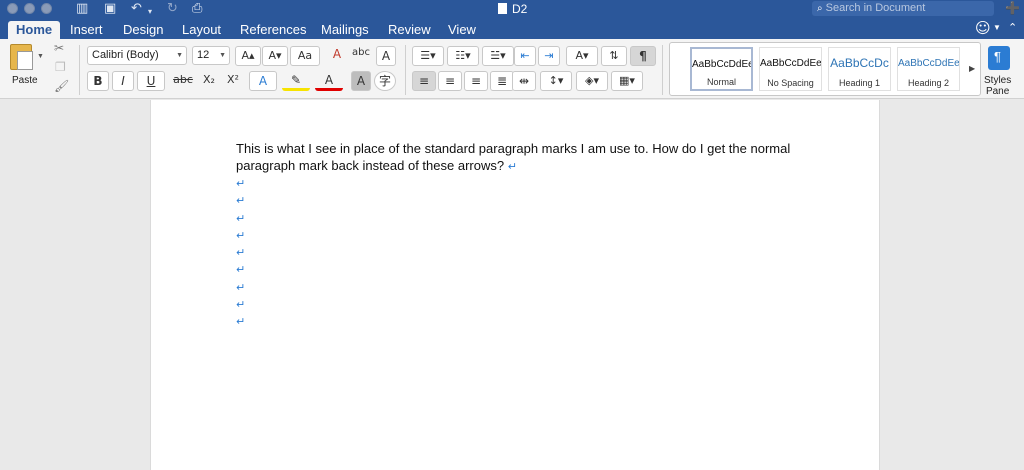 The width and height of the screenshot is (1024, 470). I want to click on tab-design: Design, so click(143, 30).